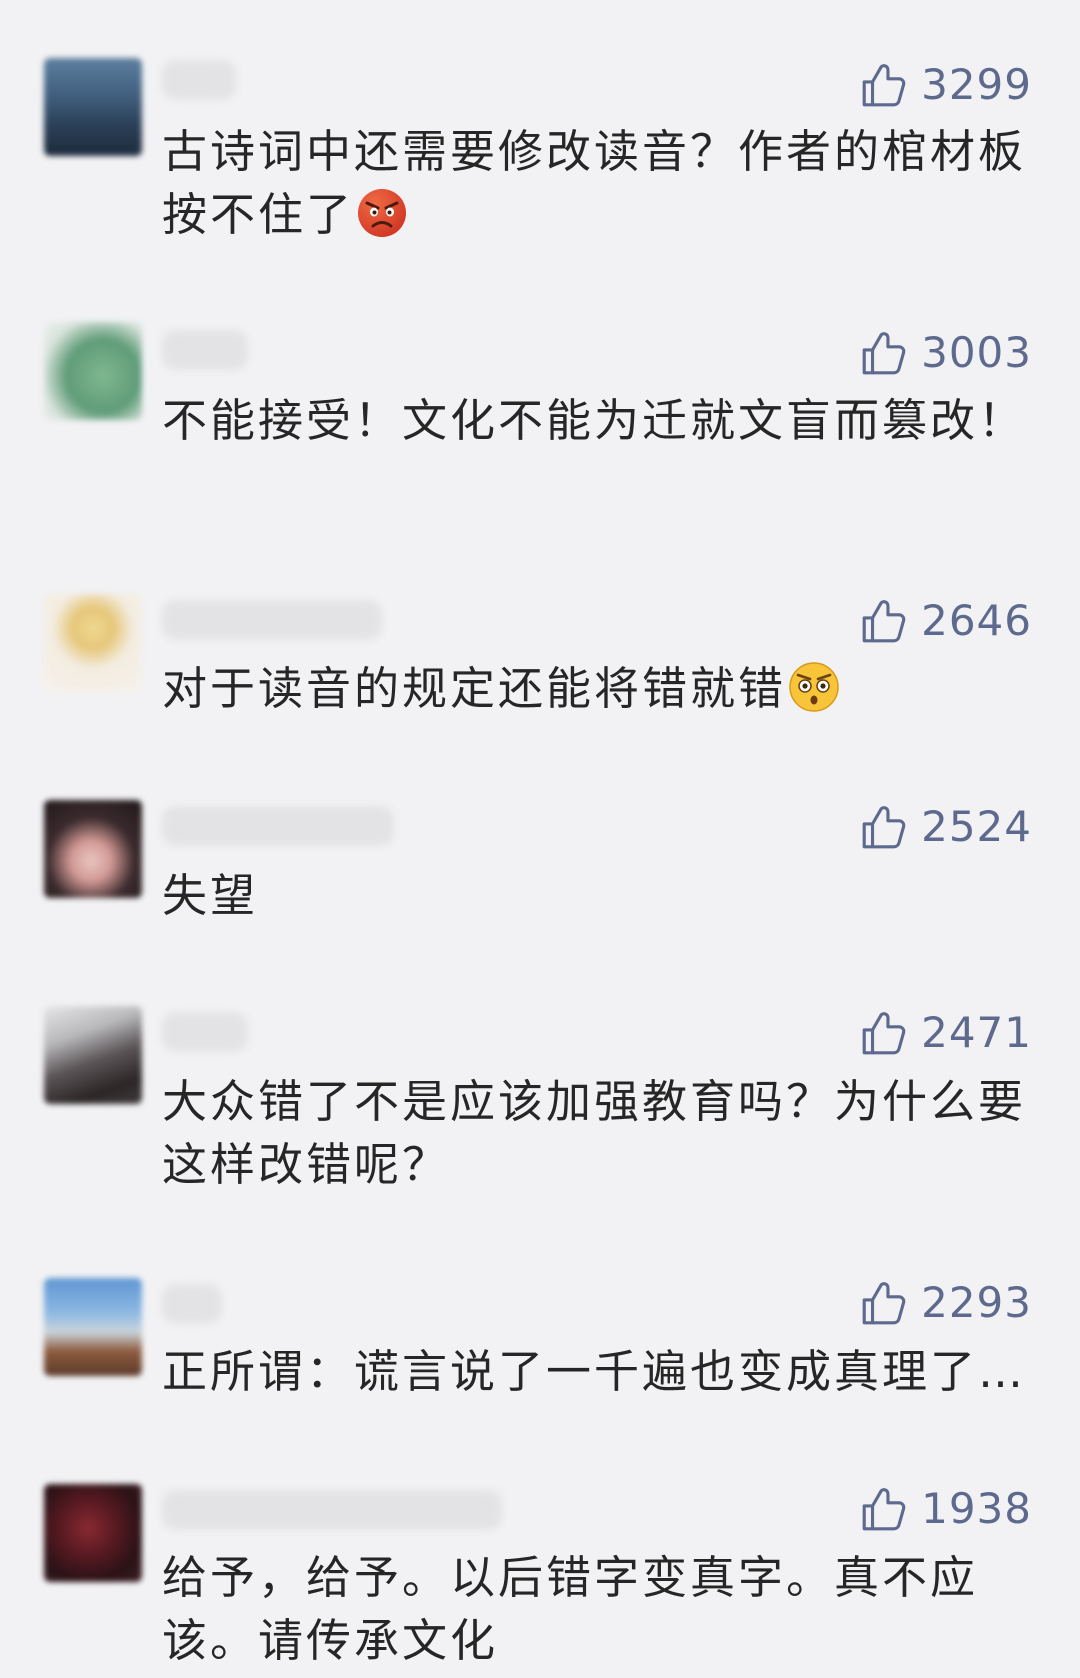 The width and height of the screenshot is (1080, 1678). I want to click on comment-text: 对于读音的规定还能将错就错, so click(600, 688).